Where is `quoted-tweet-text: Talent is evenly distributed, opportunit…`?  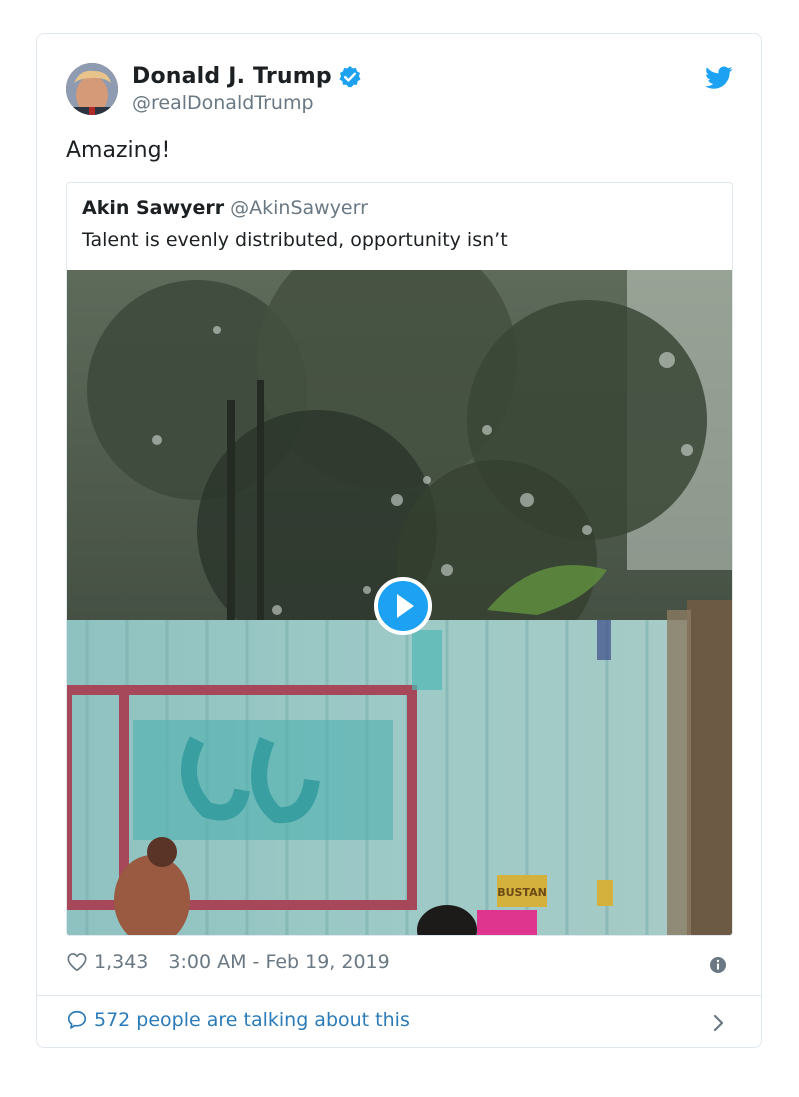
quoted-tweet-text: Talent is evenly distributed, opportunit… is located at coordinates (295, 240).